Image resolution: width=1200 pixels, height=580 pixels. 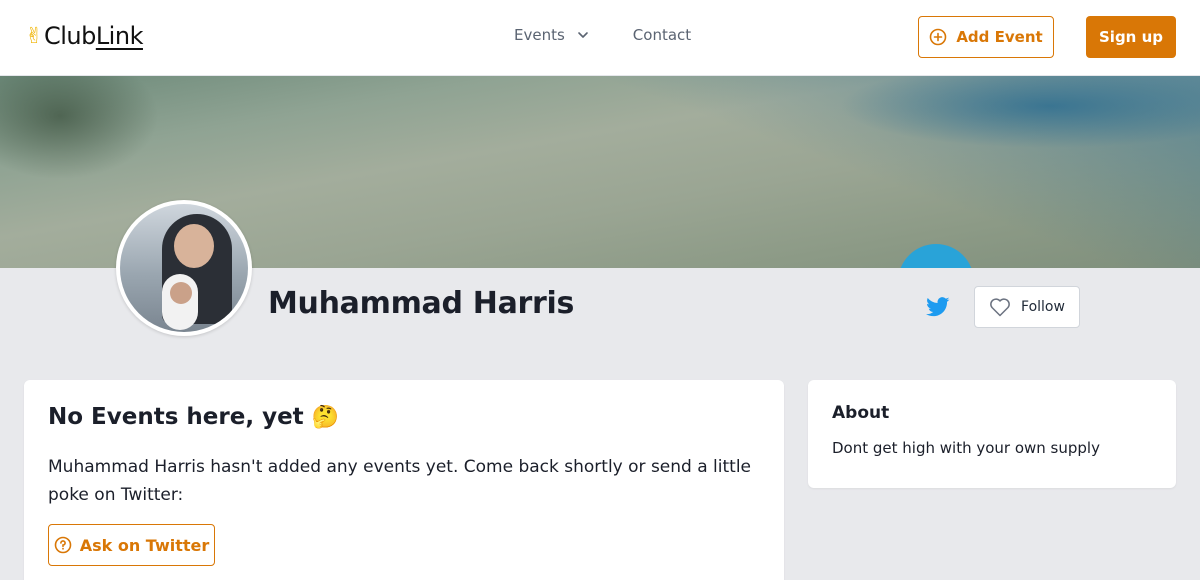 I want to click on logo-link-text: Link, so click(x=119, y=36).